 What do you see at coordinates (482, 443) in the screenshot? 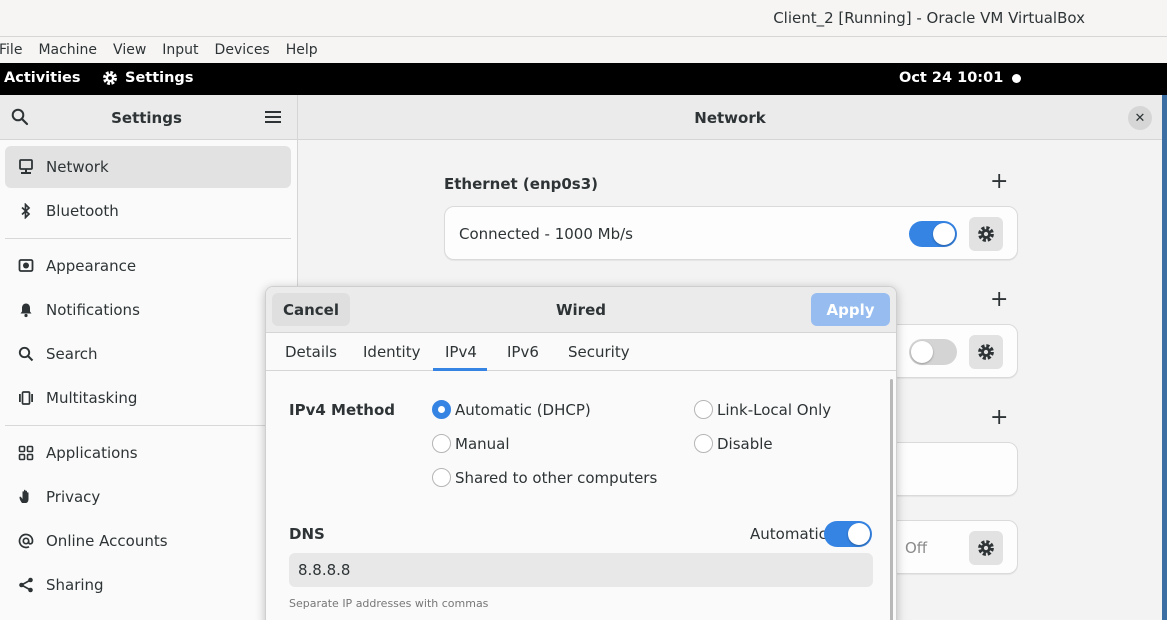
I see `radio-label: Manual` at bounding box center [482, 443].